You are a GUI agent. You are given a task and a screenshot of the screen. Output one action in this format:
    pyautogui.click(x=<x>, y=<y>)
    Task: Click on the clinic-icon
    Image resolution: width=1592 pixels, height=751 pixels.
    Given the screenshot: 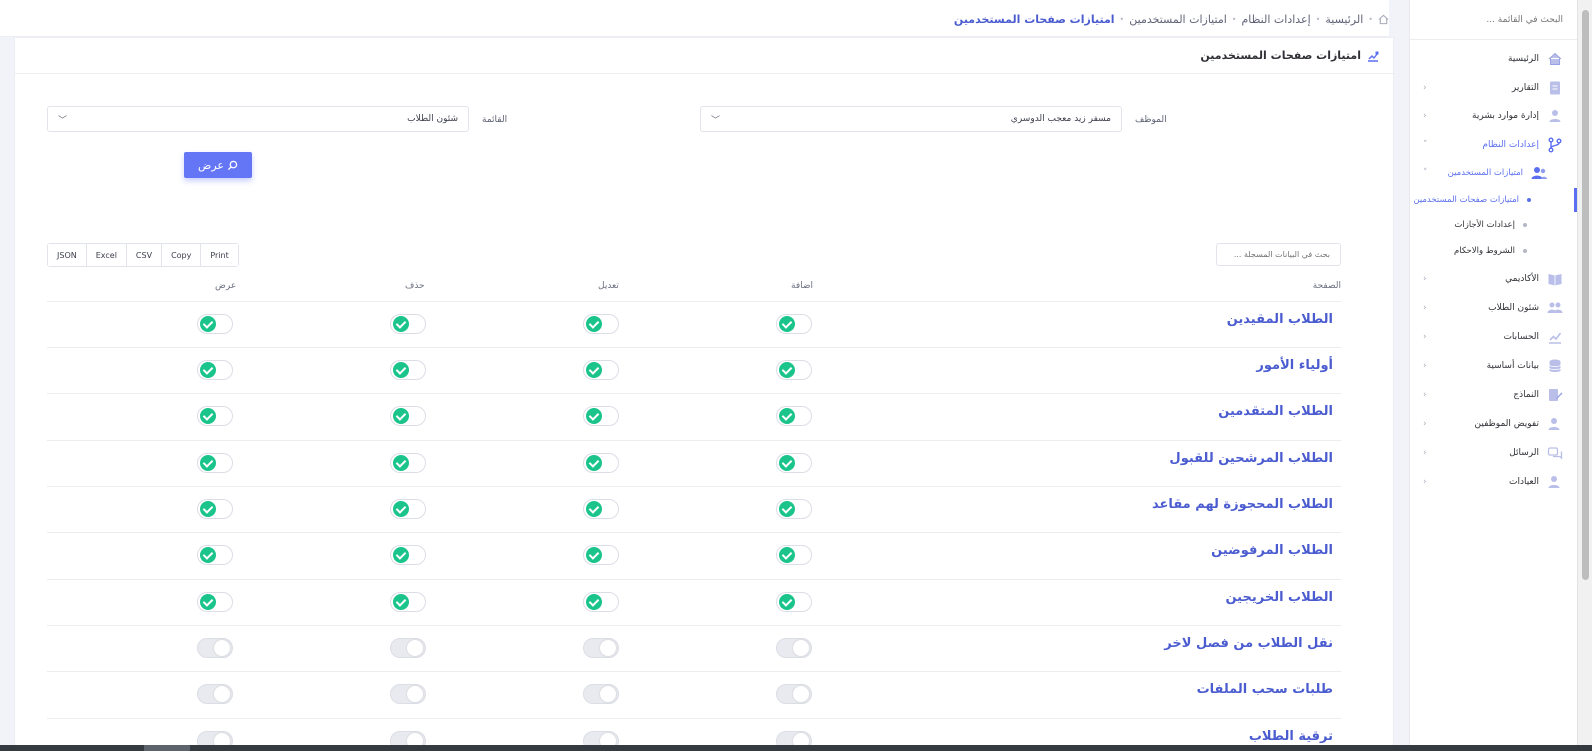 What is the action you would take?
    pyautogui.click(x=1555, y=482)
    